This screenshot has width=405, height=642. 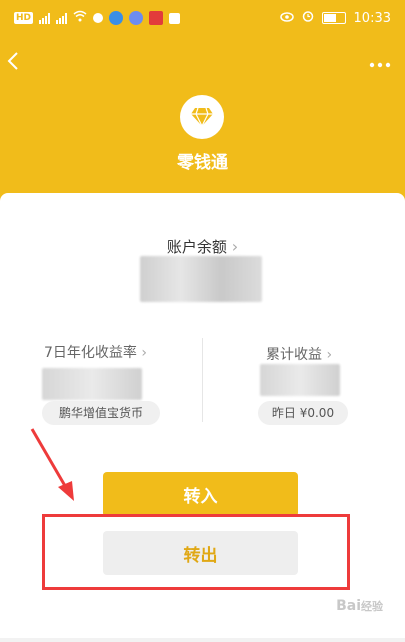 I want to click on status-right: 10:33, so click(x=335, y=18).